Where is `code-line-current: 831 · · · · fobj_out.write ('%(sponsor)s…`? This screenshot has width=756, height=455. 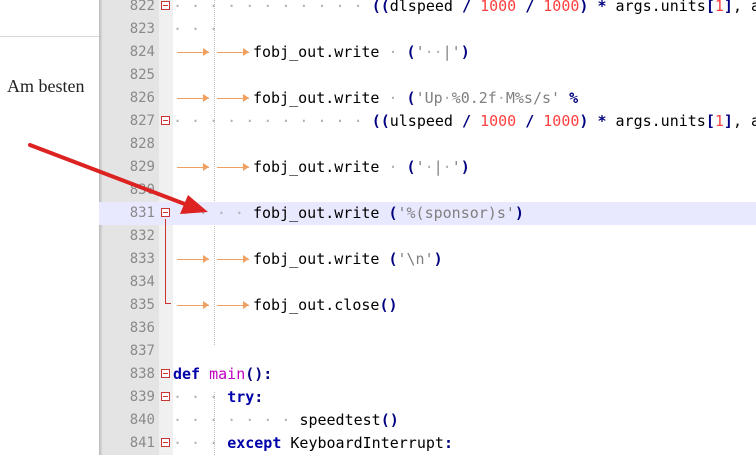
code-line-current: 831 · · · · fobj_out.write ('%(sponsor)s… is located at coordinates (427, 213).